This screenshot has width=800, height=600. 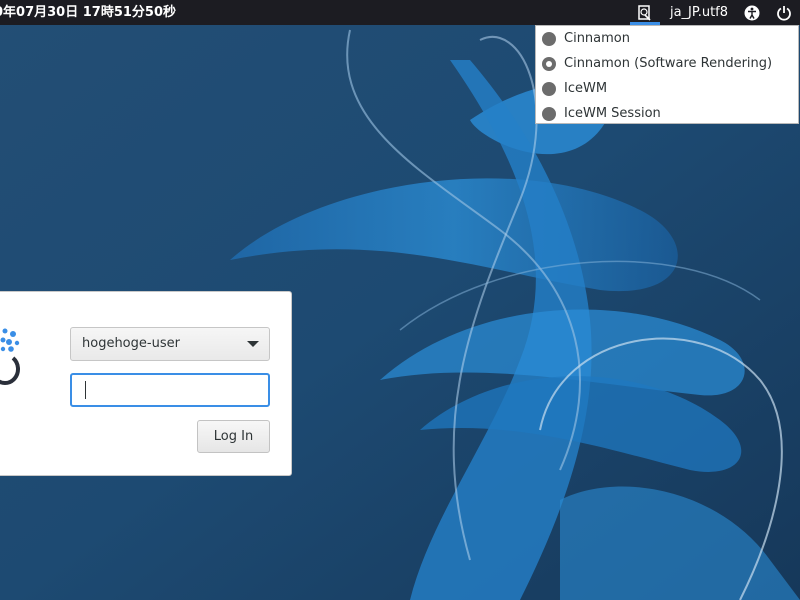 I want to click on login-button: Log In, so click(x=233, y=436).